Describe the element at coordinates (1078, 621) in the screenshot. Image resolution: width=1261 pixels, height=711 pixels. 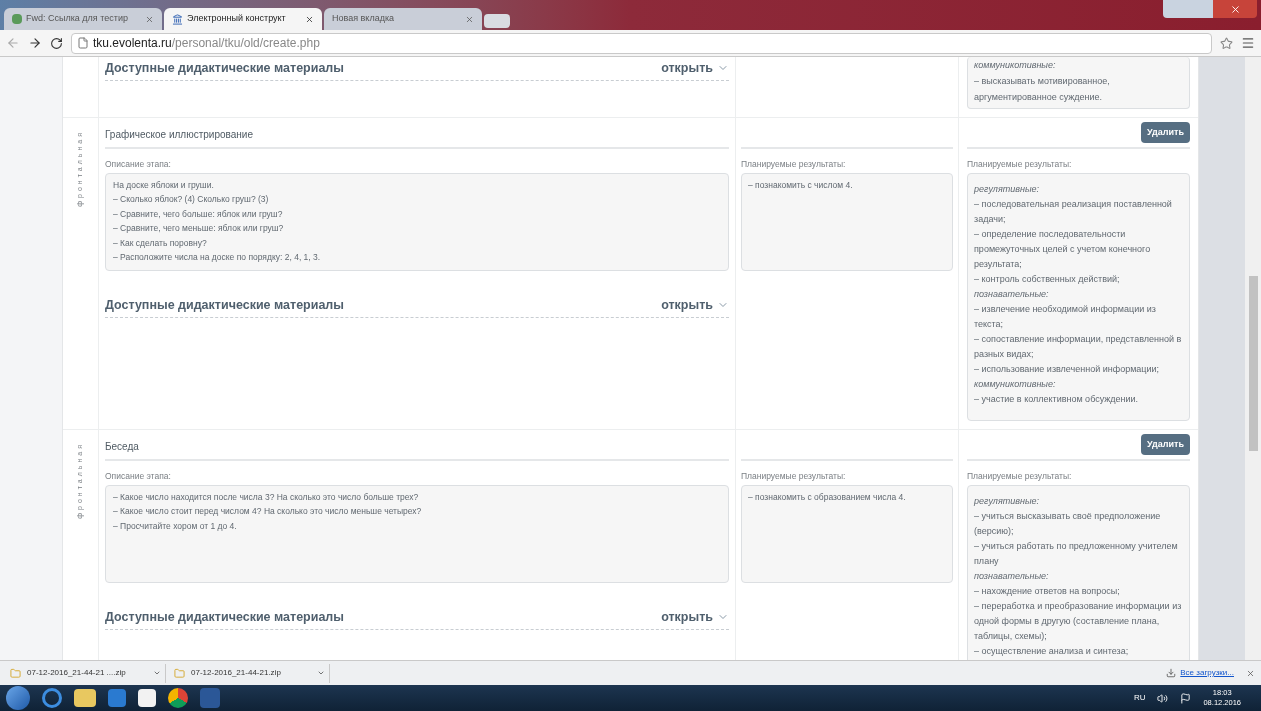
I see `result-item: – переработка и преобразование информации из одной формы в другую (составление плана, таблицы, схемы);` at that location.